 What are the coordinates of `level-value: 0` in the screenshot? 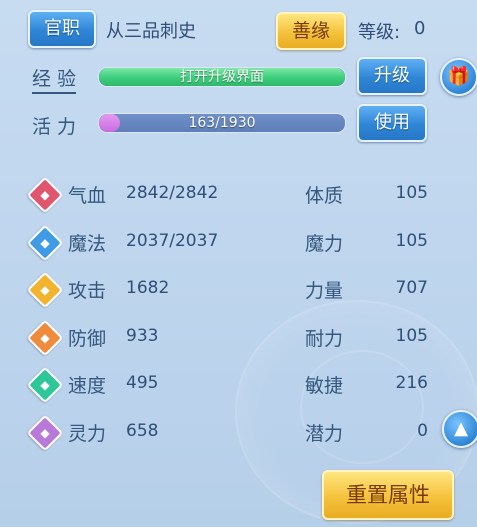 It's located at (420, 28).